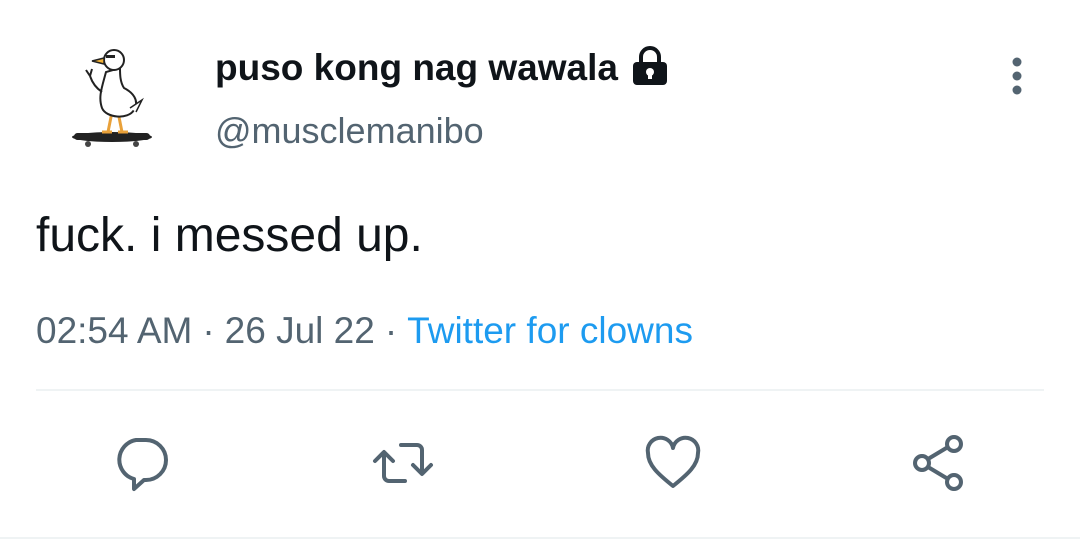 This screenshot has width=1080, height=555. I want to click on duck-skateboard-illustration, so click(112, 98).